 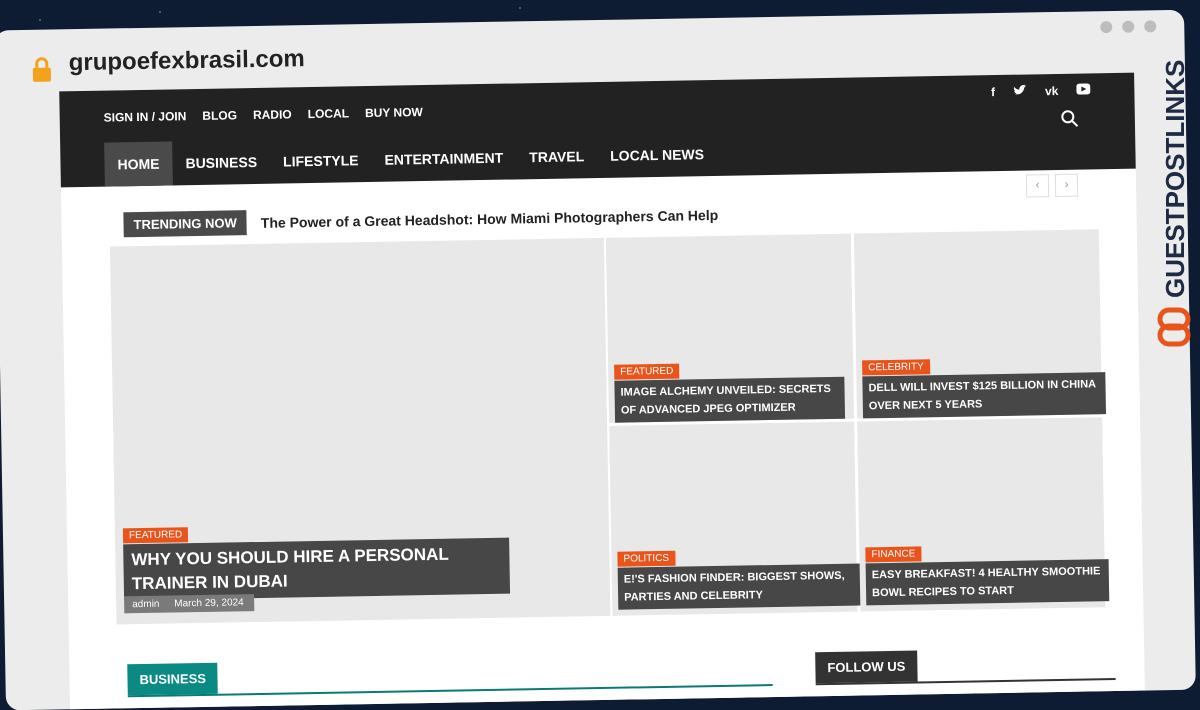 What do you see at coordinates (329, 113) in the screenshot?
I see `top-link-local: LOCAL` at bounding box center [329, 113].